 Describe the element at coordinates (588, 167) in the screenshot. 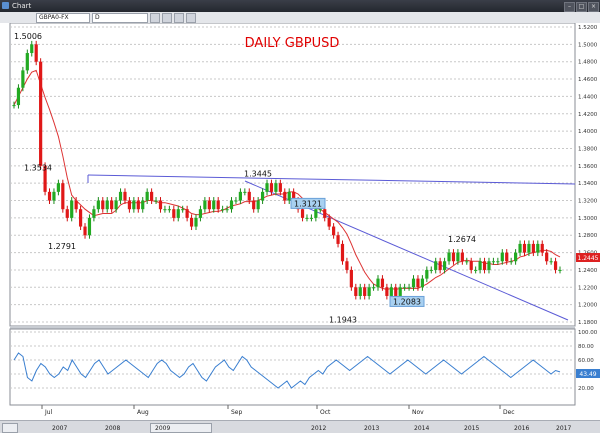

I see `price-tick-label: 1.3600` at that location.